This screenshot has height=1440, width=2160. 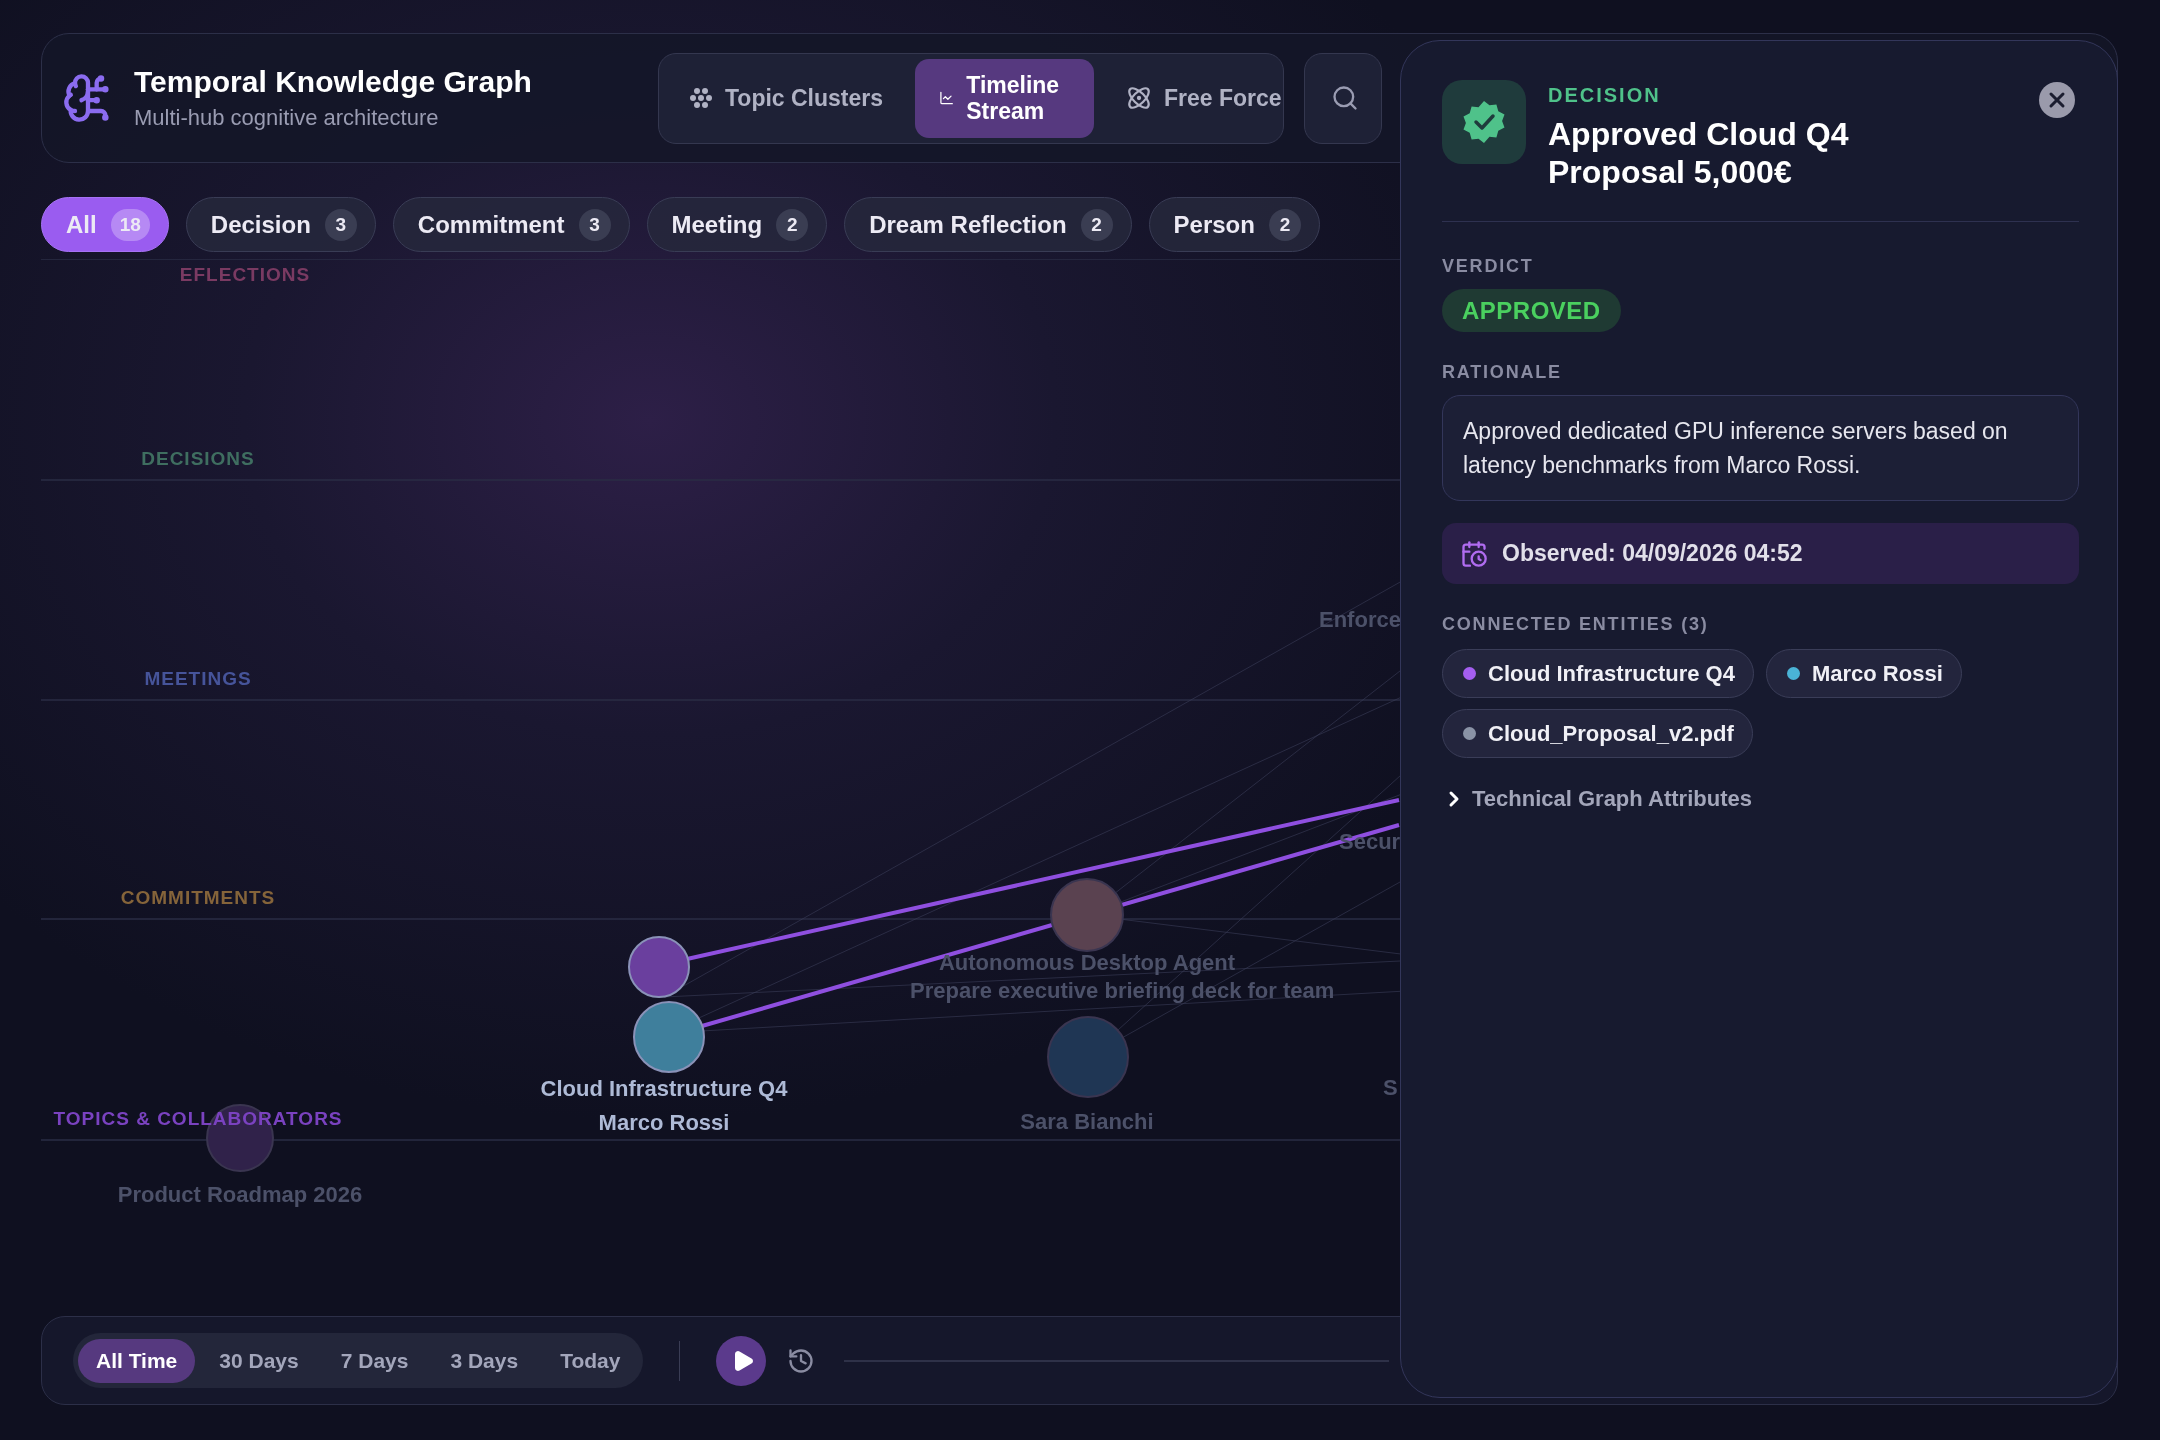 What do you see at coordinates (1576, 624) in the screenshot?
I see `section-label: CONNECTED ENTITIES (3)` at bounding box center [1576, 624].